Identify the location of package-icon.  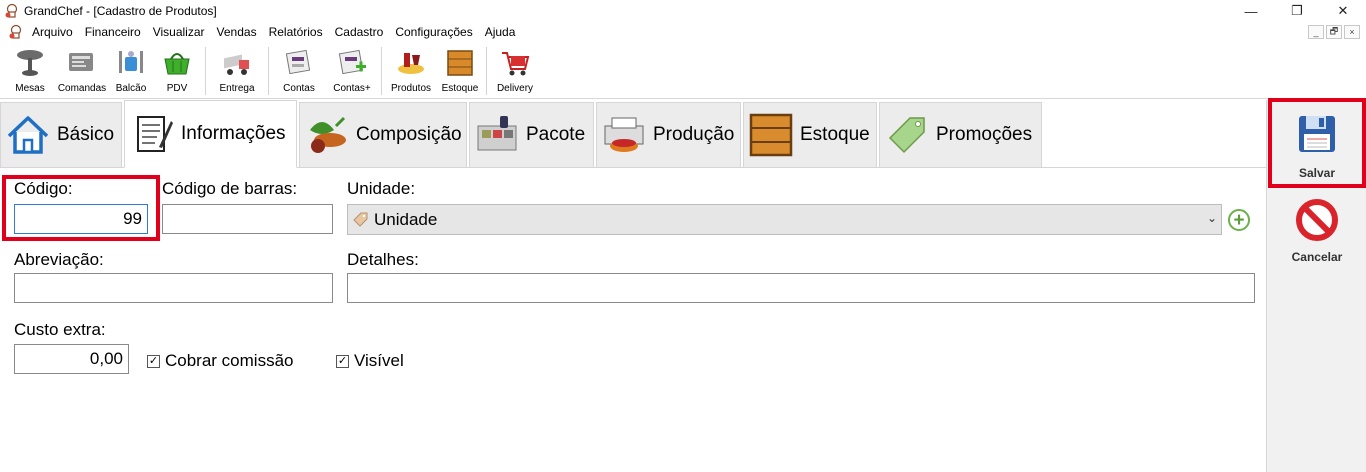
(497, 133).